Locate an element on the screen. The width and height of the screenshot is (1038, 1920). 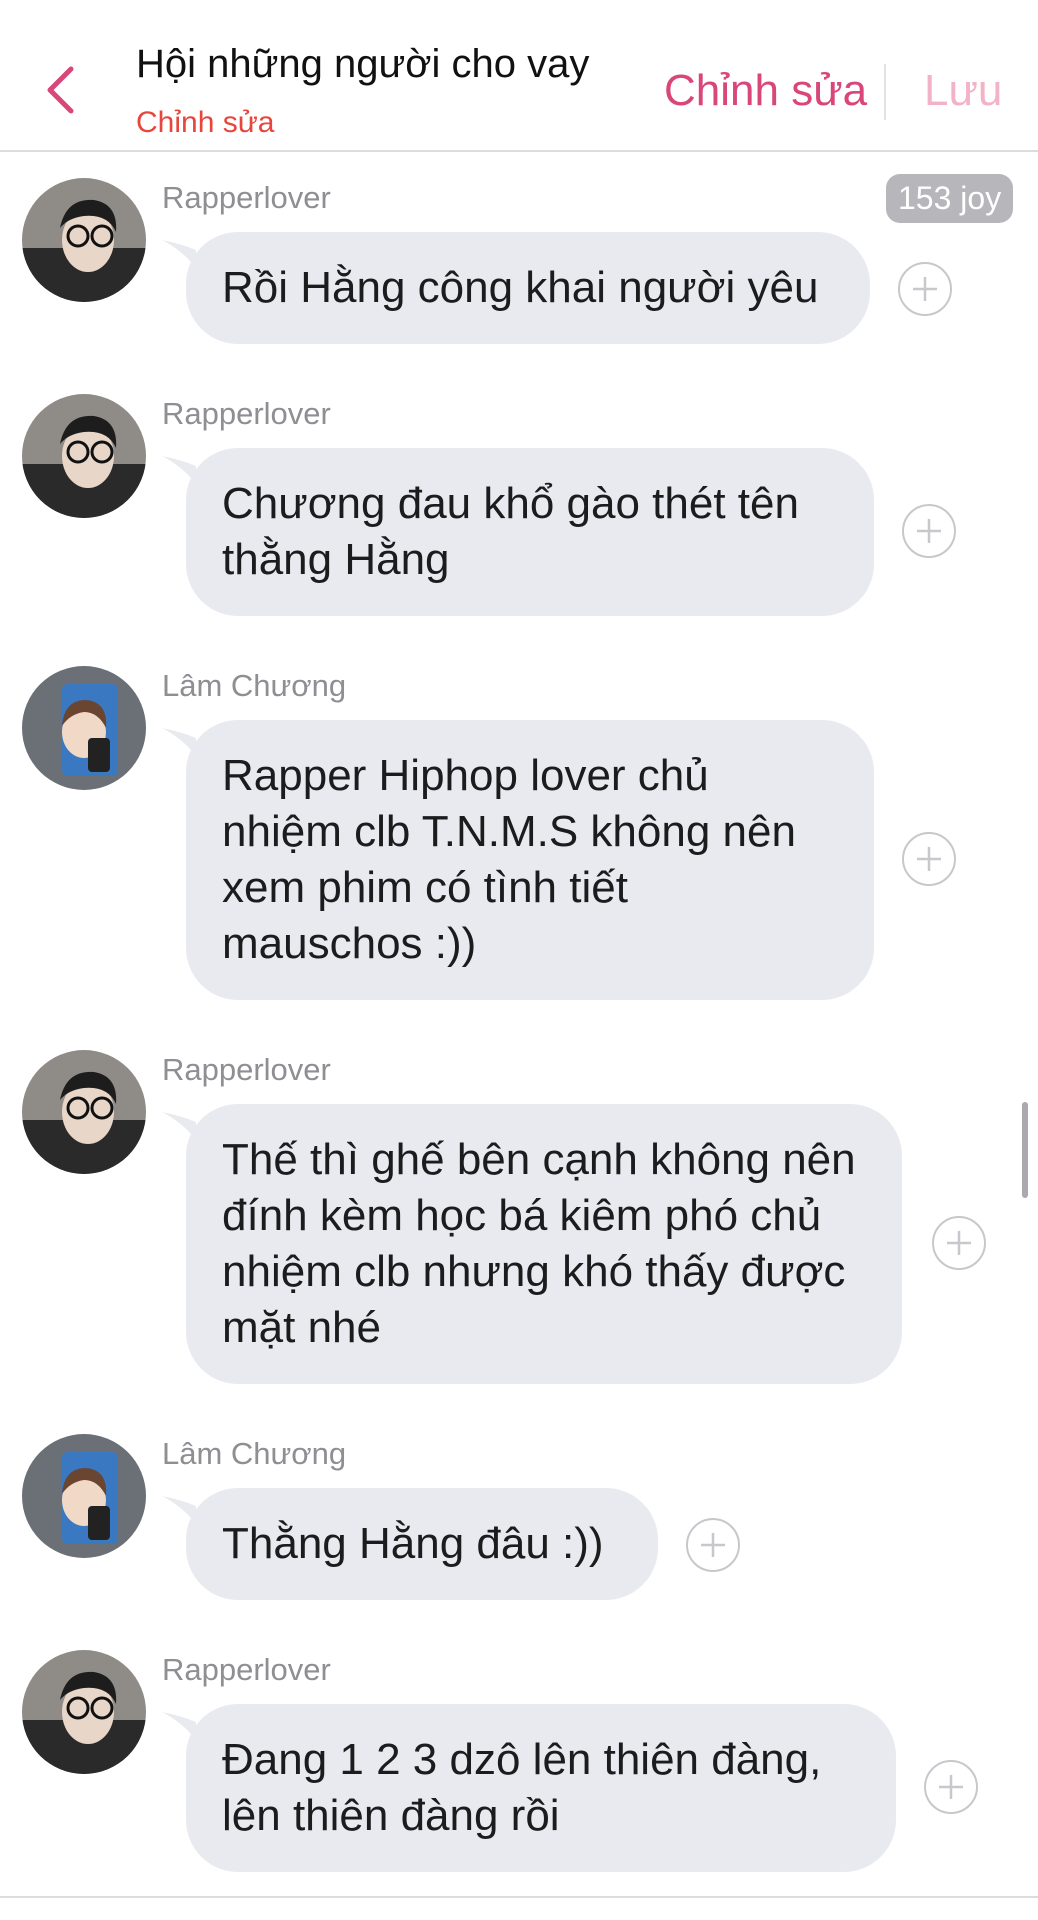
bottom-divider is located at coordinates (519, 1897).